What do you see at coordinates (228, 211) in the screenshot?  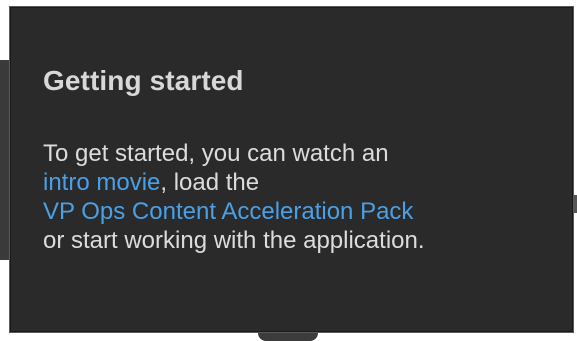 I see `content-pack-link: VP Ops Content Acceleration Pack` at bounding box center [228, 211].